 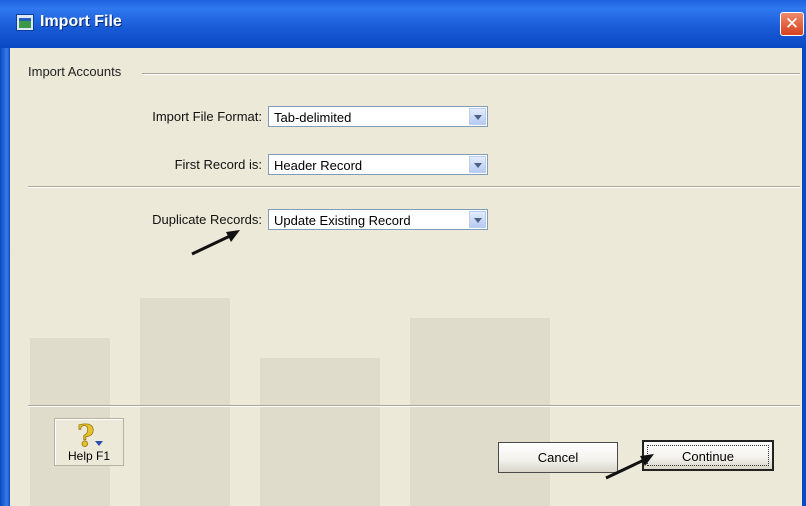 What do you see at coordinates (792, 24) in the screenshot?
I see `close-icon: ✕` at bounding box center [792, 24].